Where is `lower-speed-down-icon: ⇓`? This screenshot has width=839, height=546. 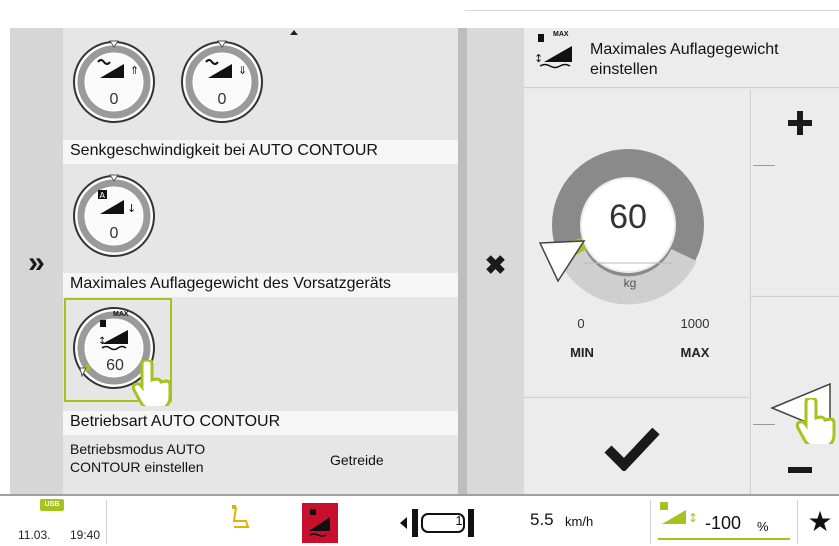
lower-speed-down-icon: ⇓ is located at coordinates (222, 81).